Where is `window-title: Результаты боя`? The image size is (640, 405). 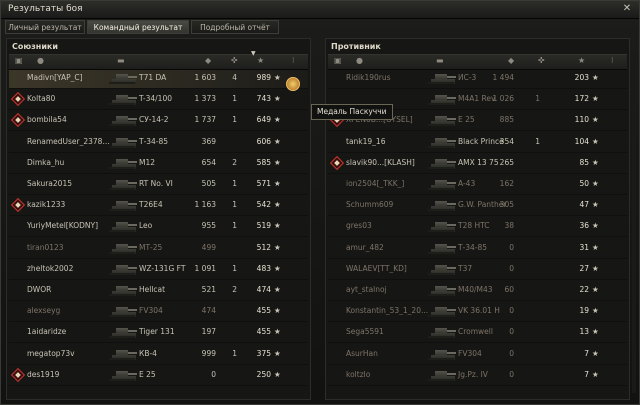 window-title: Результаты боя is located at coordinates (45, 9).